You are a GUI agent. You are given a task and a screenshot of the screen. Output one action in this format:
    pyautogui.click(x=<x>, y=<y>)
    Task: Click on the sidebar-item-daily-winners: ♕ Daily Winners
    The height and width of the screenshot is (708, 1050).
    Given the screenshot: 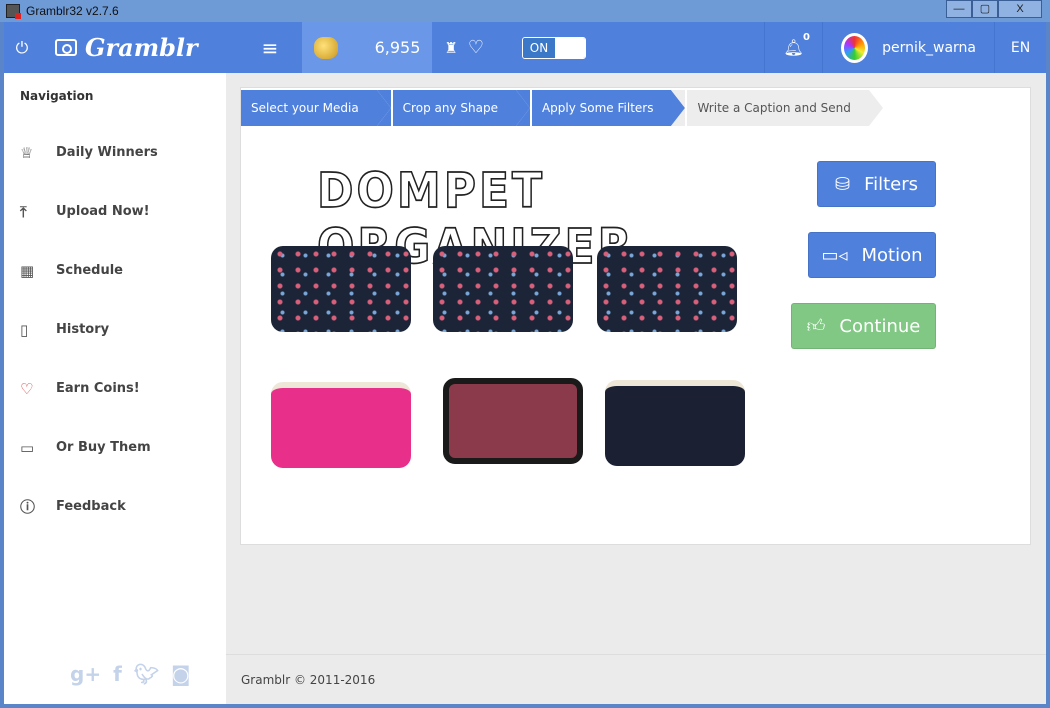 What is the action you would take?
    pyautogui.click(x=89, y=152)
    